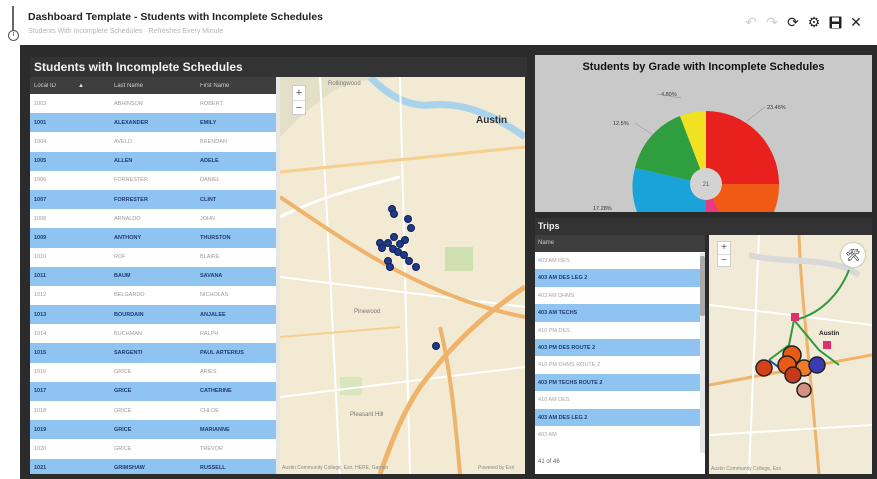 The image size is (877, 479). I want to click on cell-last-name: Belgardo, so click(129, 295).